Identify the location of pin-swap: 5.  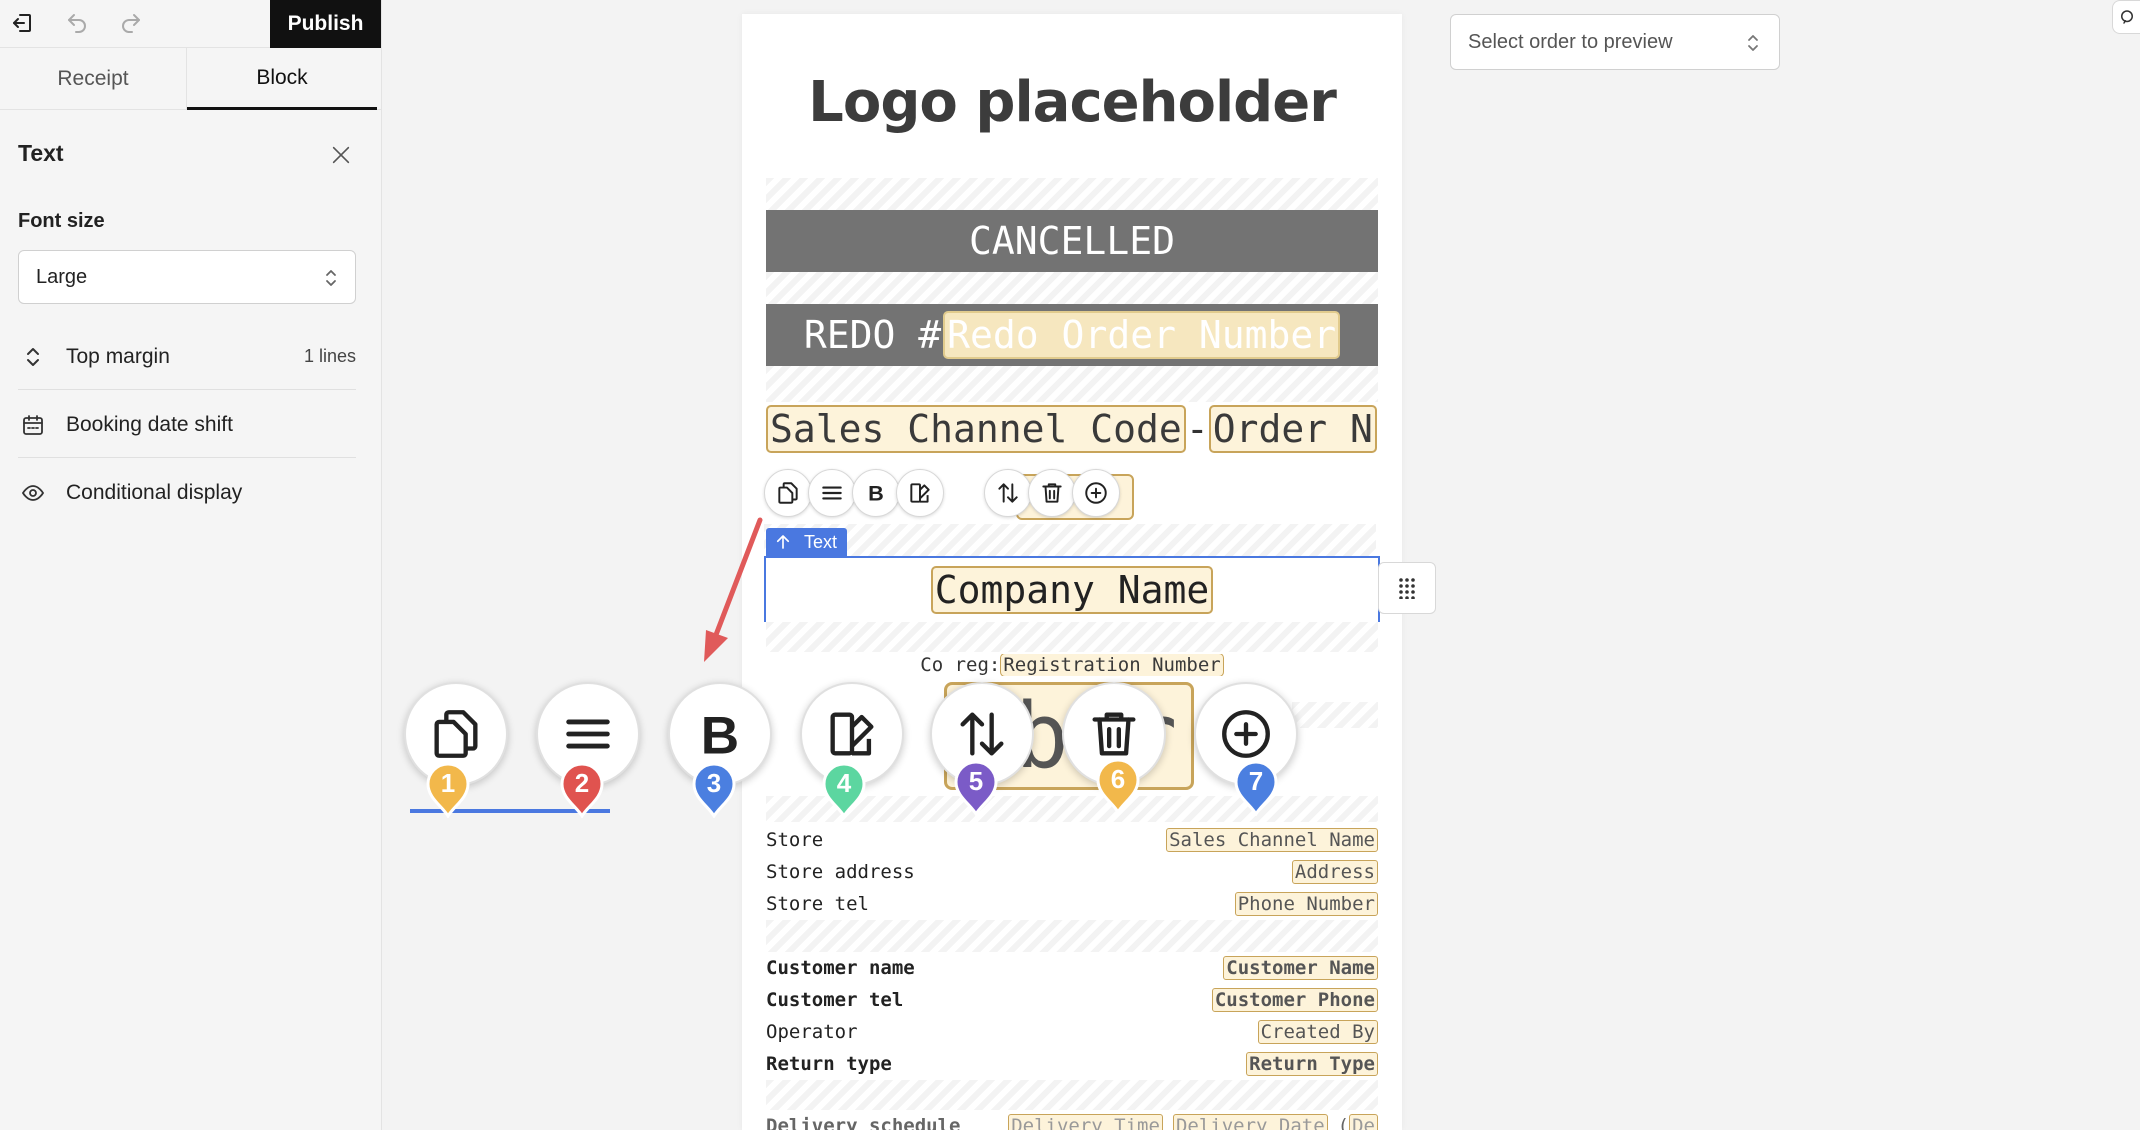
(976, 787).